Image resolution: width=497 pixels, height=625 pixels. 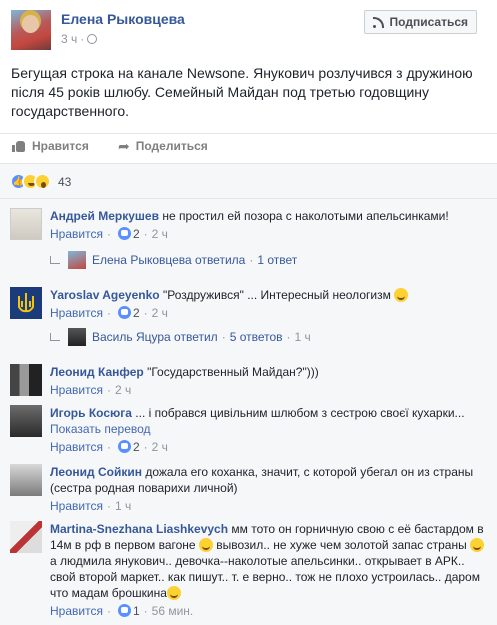 I want to click on rss-icon, so click(x=378, y=22).